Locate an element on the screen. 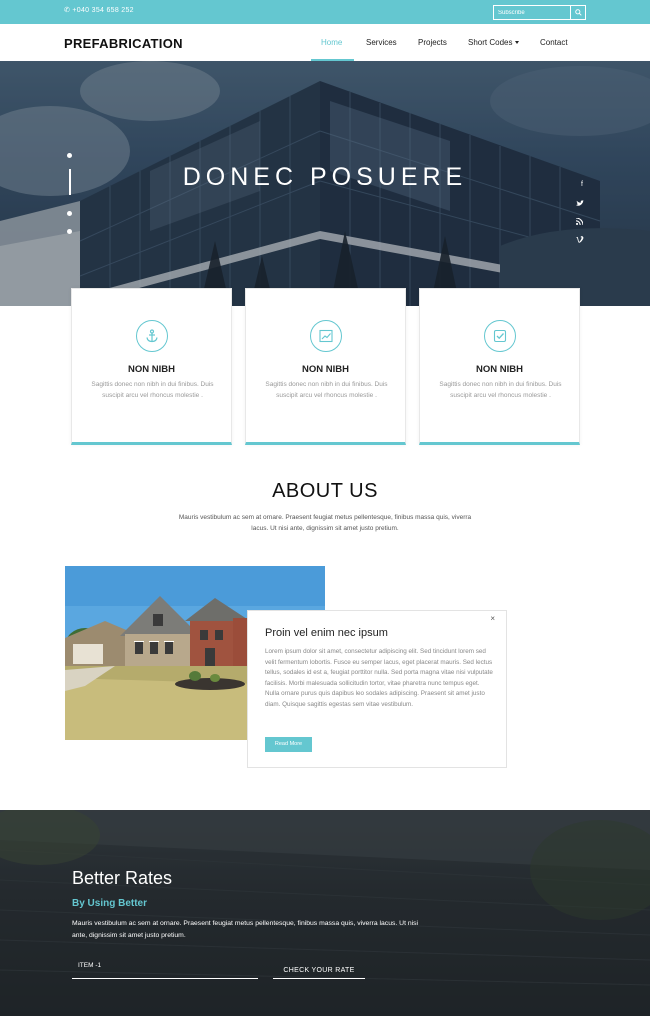 The width and height of the screenshot is (650, 1016). top-bar: ✆ +040 354 658 252 is located at coordinates (325, 12).